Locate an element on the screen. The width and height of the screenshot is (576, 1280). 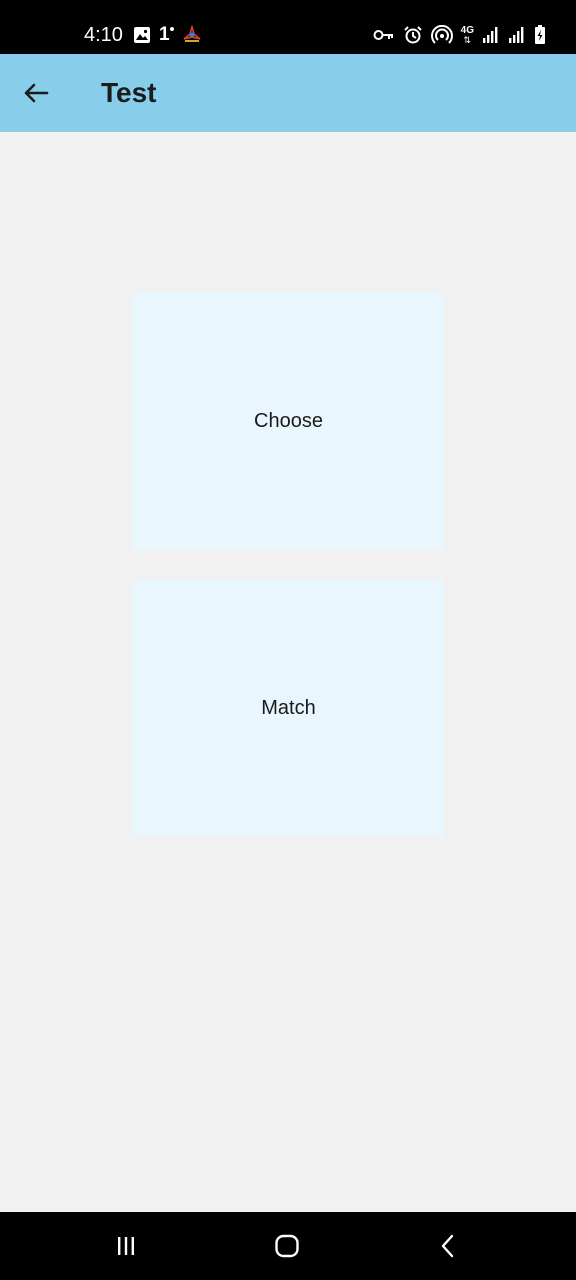
alarm-icon is located at coordinates (412, 35).